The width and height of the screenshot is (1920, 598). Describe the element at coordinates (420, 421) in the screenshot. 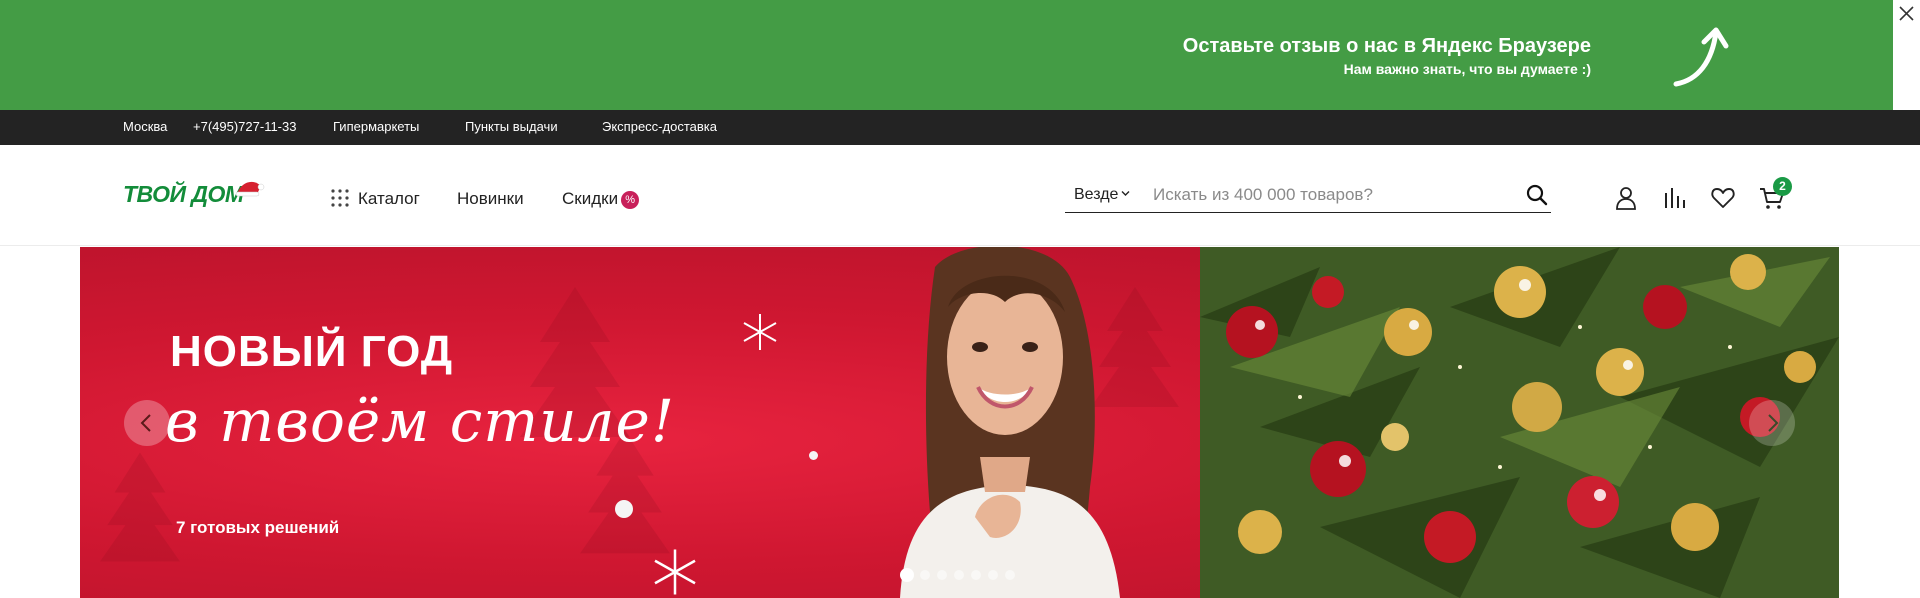

I see `banner-script-title: в твоём стиле!` at that location.